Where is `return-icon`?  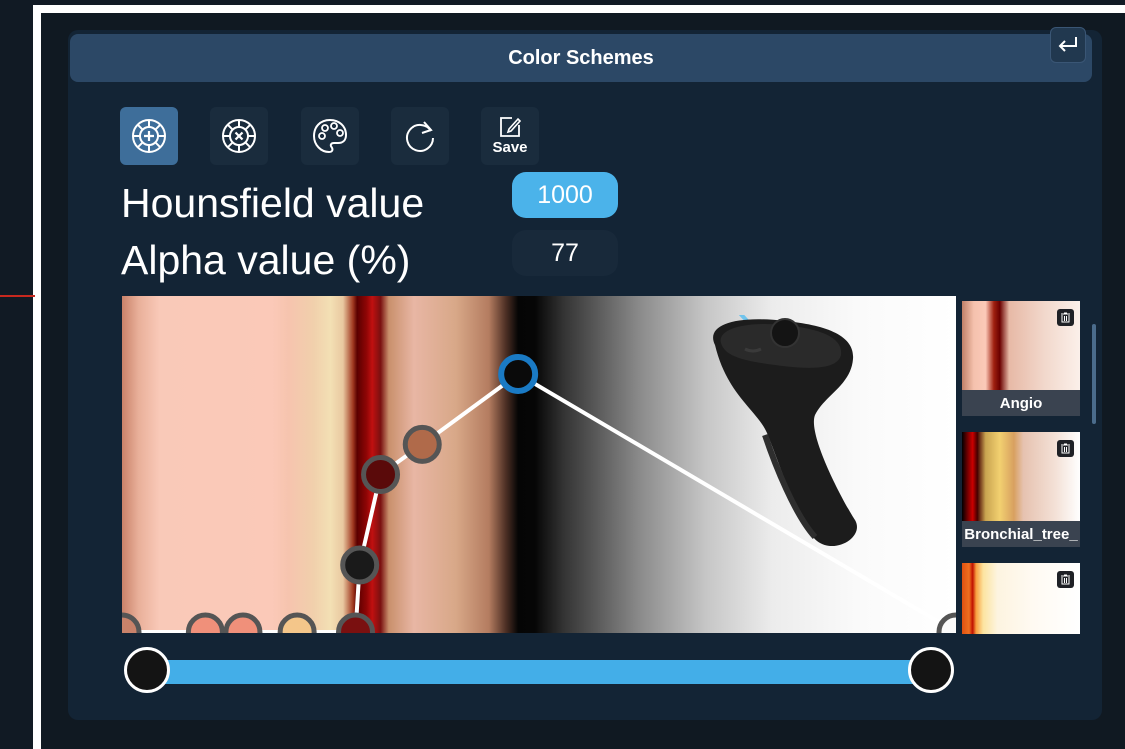 return-icon is located at coordinates (1067, 44).